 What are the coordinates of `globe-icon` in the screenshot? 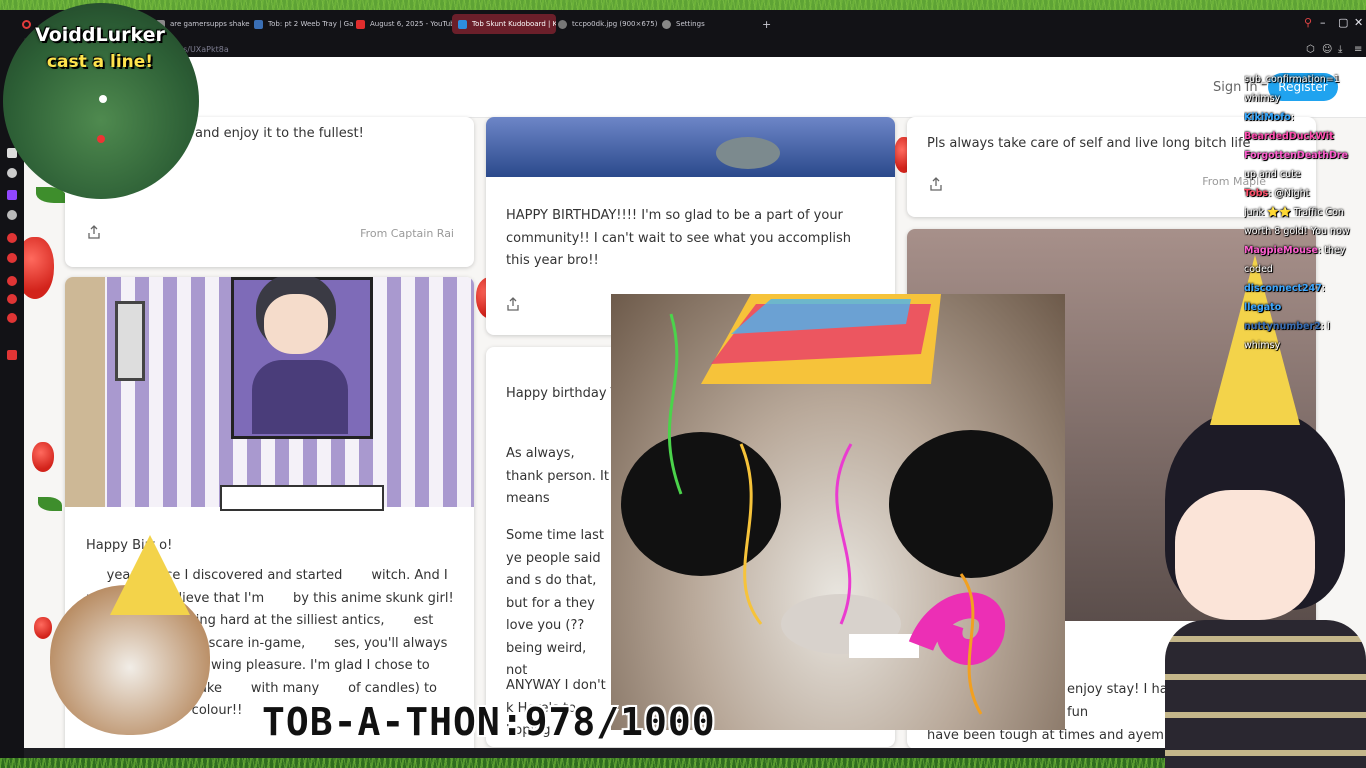 It's located at (562, 24).